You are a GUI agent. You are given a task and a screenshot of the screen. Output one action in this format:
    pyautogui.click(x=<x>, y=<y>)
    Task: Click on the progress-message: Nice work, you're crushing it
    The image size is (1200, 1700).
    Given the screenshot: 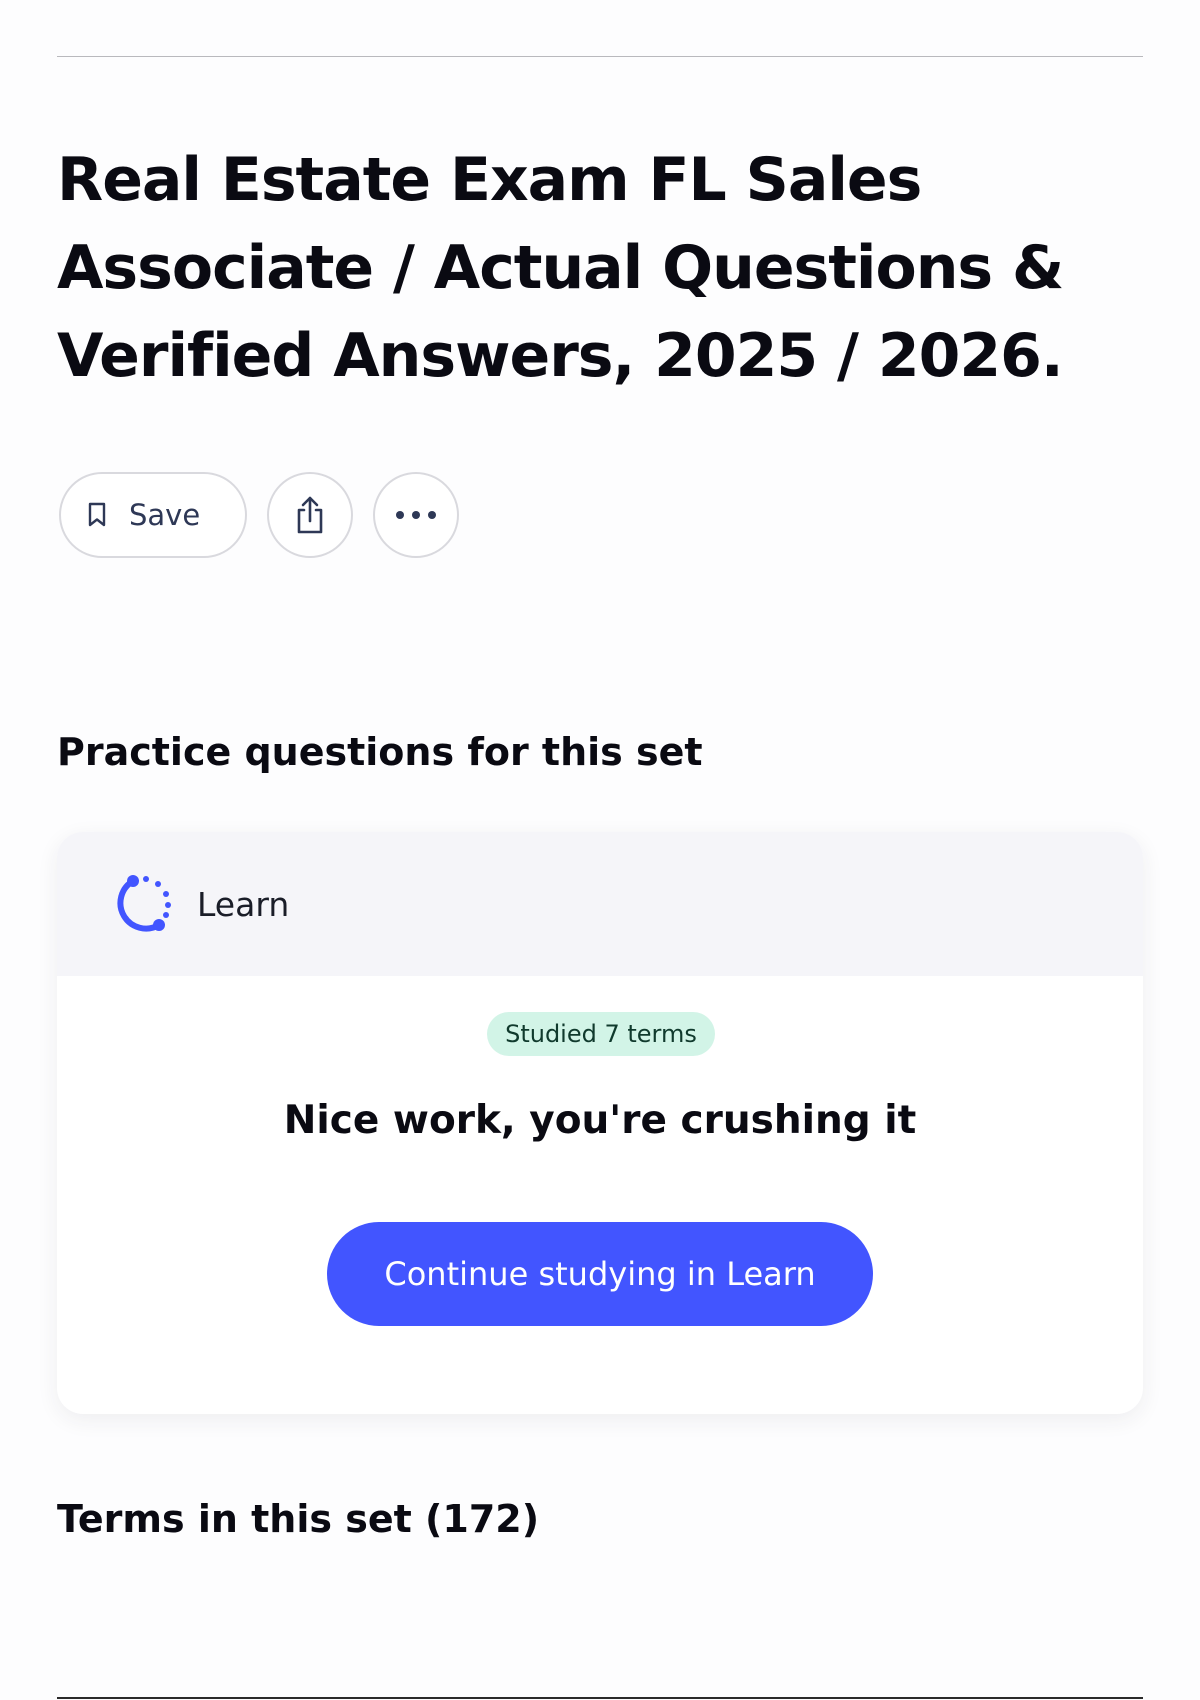 What is the action you would take?
    pyautogui.click(x=600, y=1120)
    